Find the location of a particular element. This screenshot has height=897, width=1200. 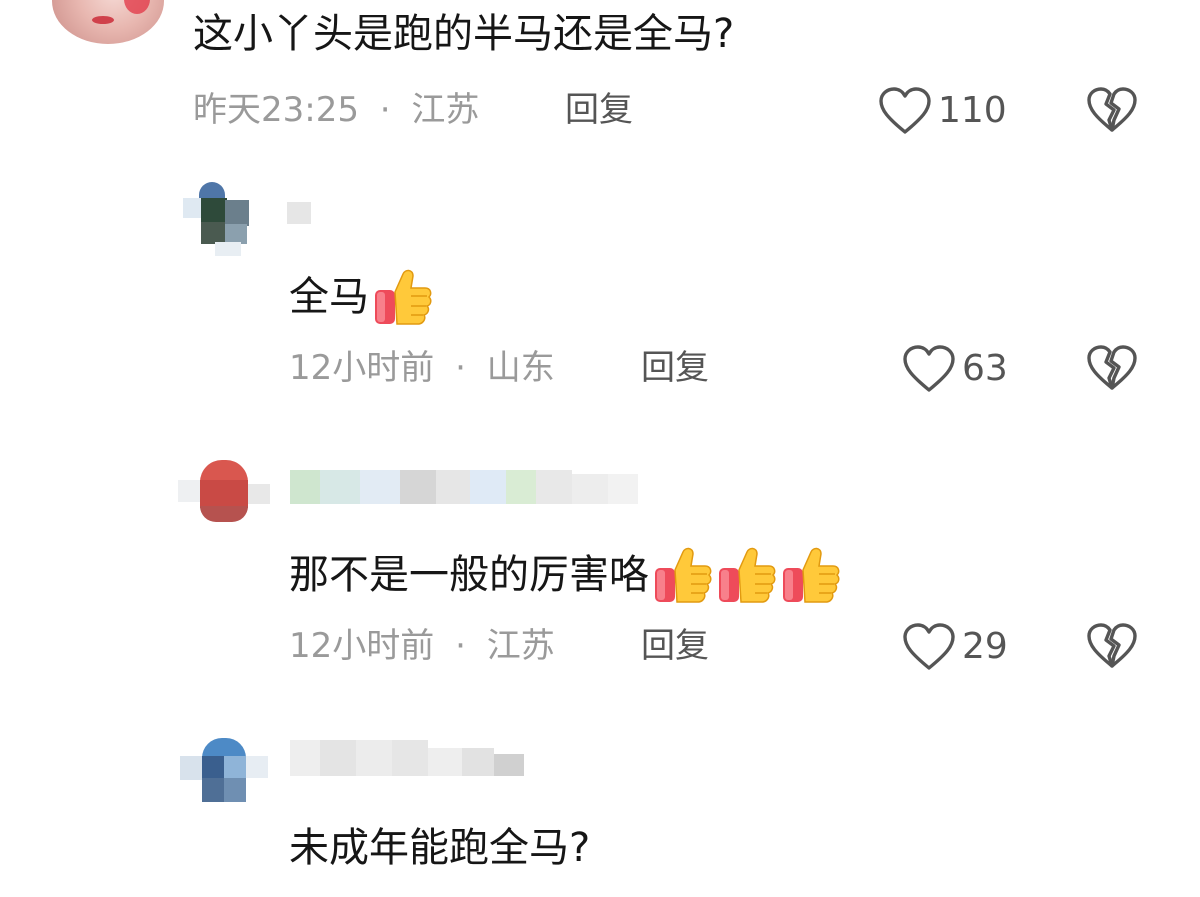

comment-text-content: 那不是一般的厉害咯 is located at coordinates (469, 575).